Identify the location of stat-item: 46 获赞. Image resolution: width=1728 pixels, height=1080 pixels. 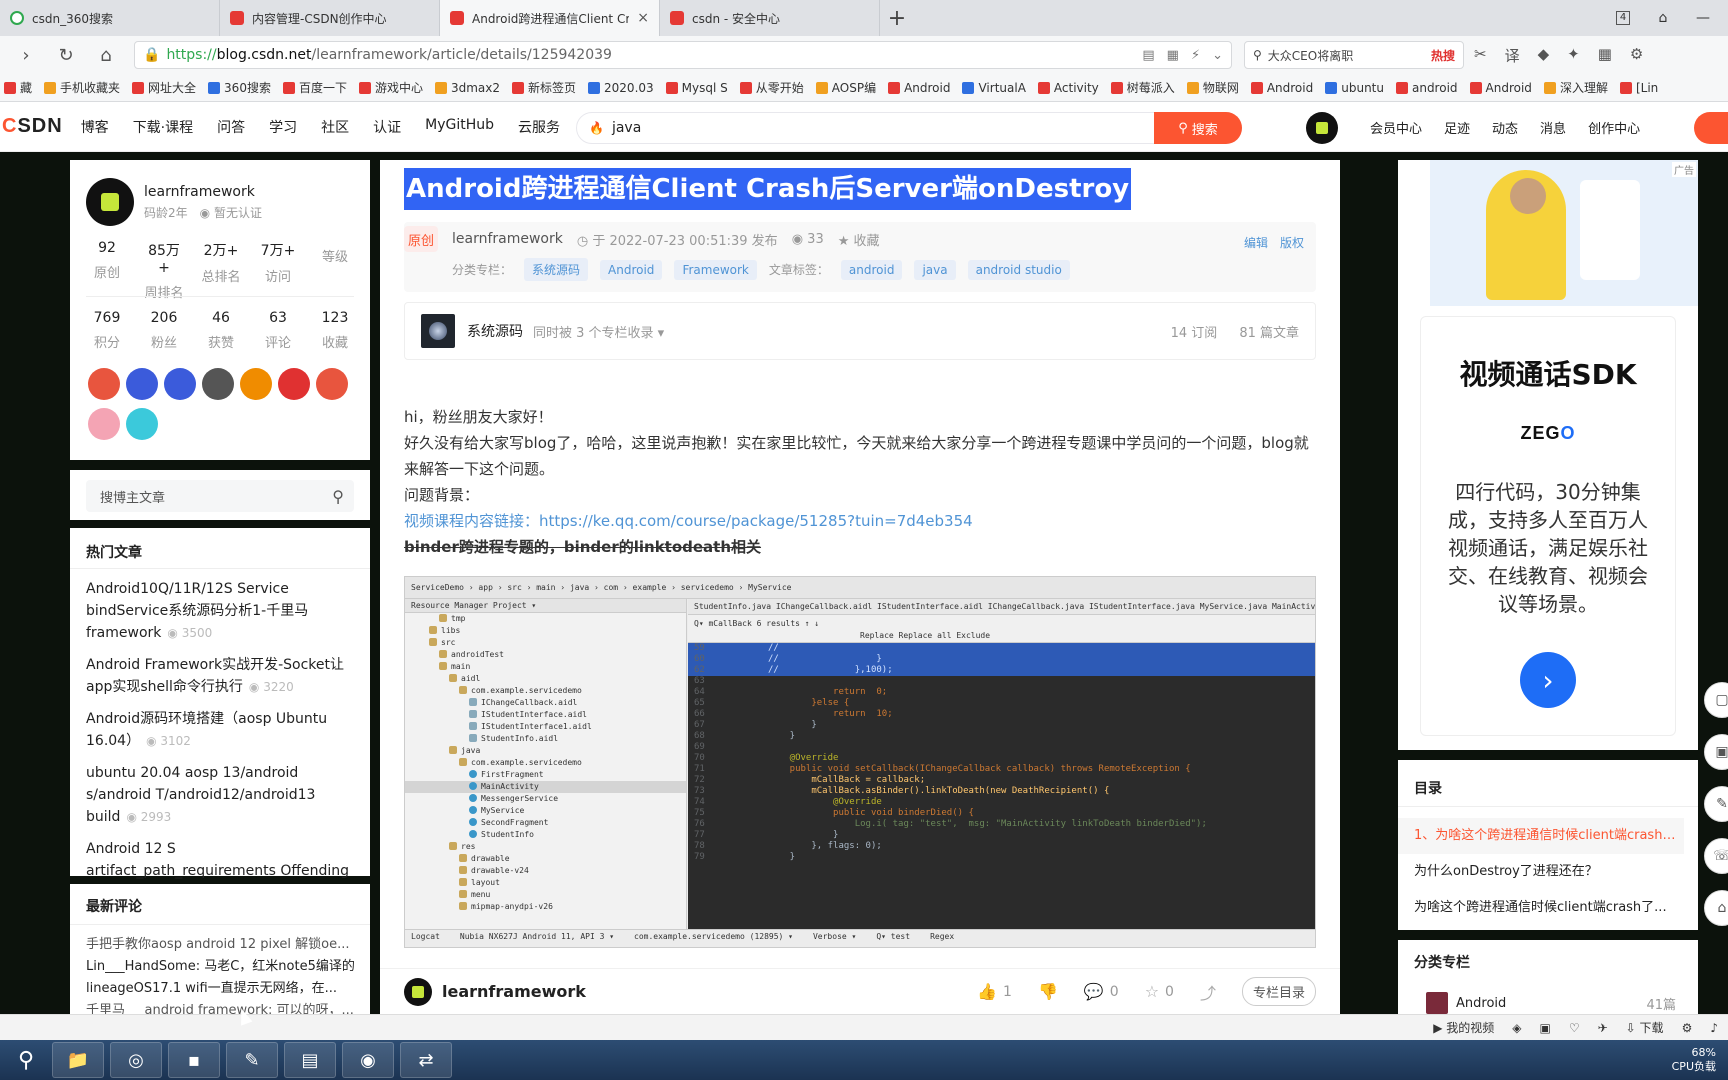
(221, 330).